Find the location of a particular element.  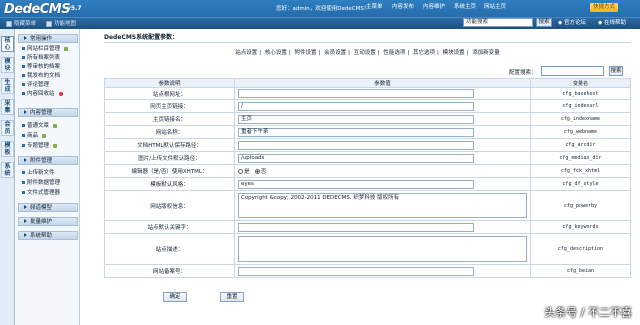

nav-content-publish: 内容发布 is located at coordinates (403, 7).